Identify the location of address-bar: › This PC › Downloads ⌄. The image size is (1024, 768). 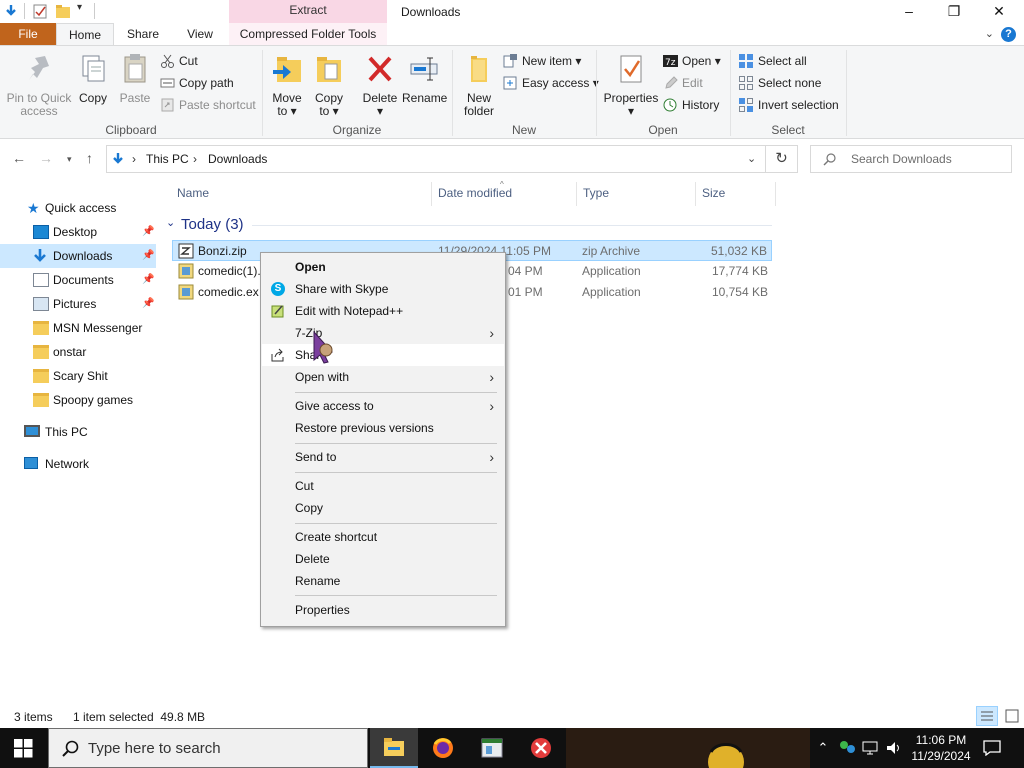
(436, 159).